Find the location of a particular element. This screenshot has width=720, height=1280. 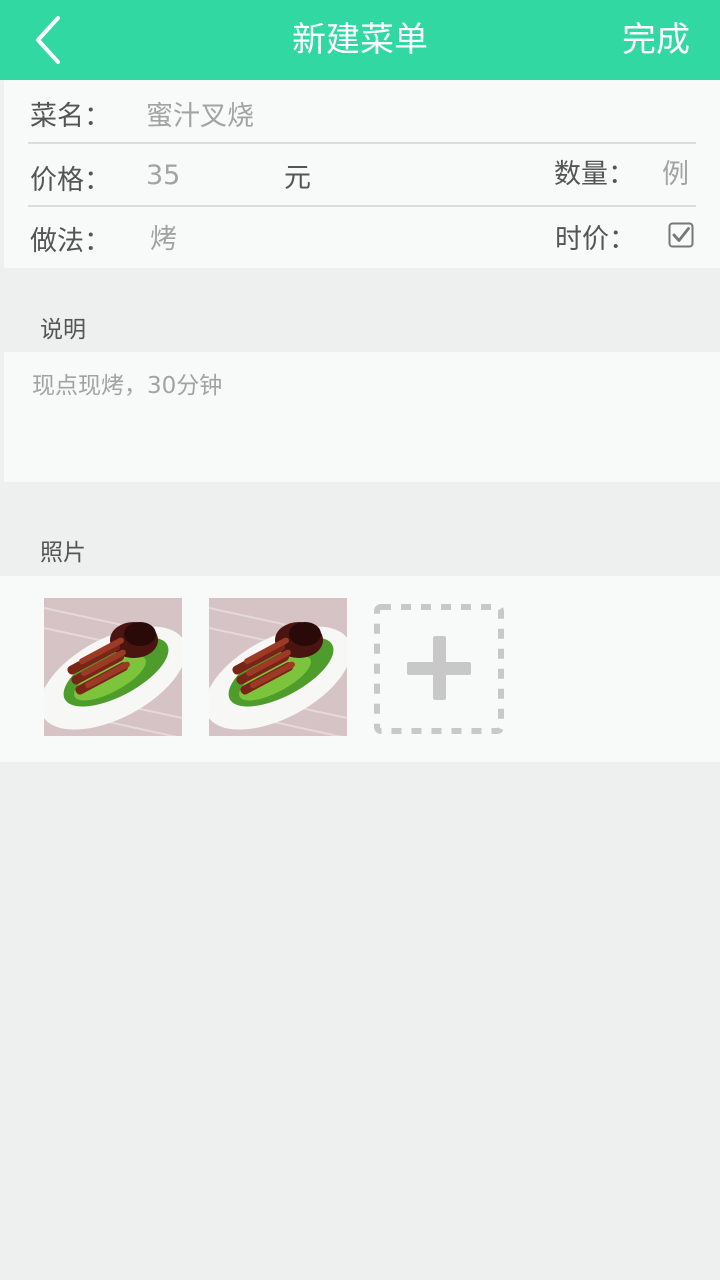

market-price-checkbox is located at coordinates (681, 235).